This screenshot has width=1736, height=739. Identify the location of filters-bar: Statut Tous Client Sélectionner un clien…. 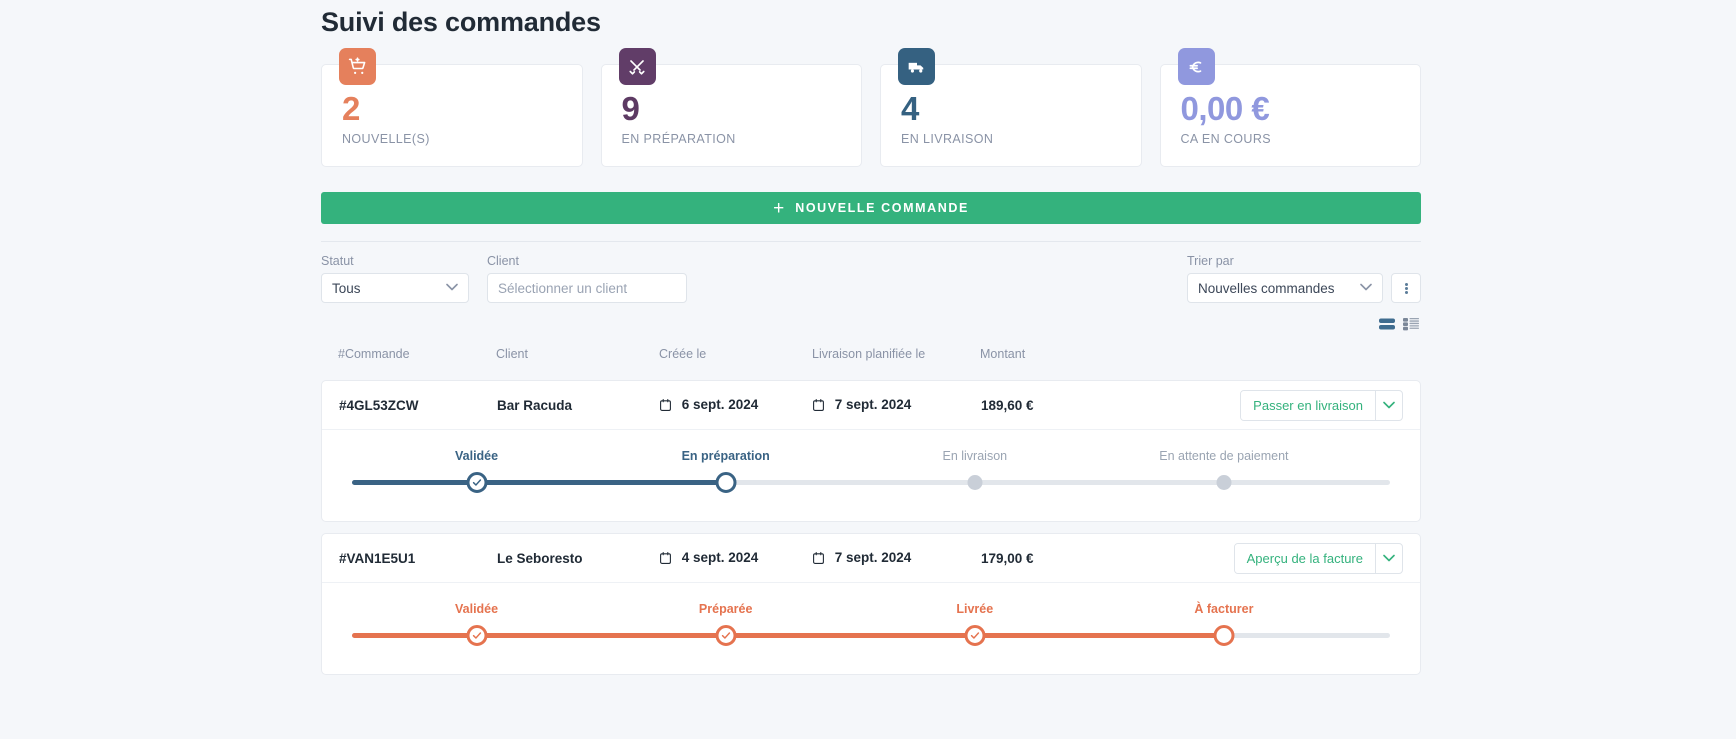
(871, 278).